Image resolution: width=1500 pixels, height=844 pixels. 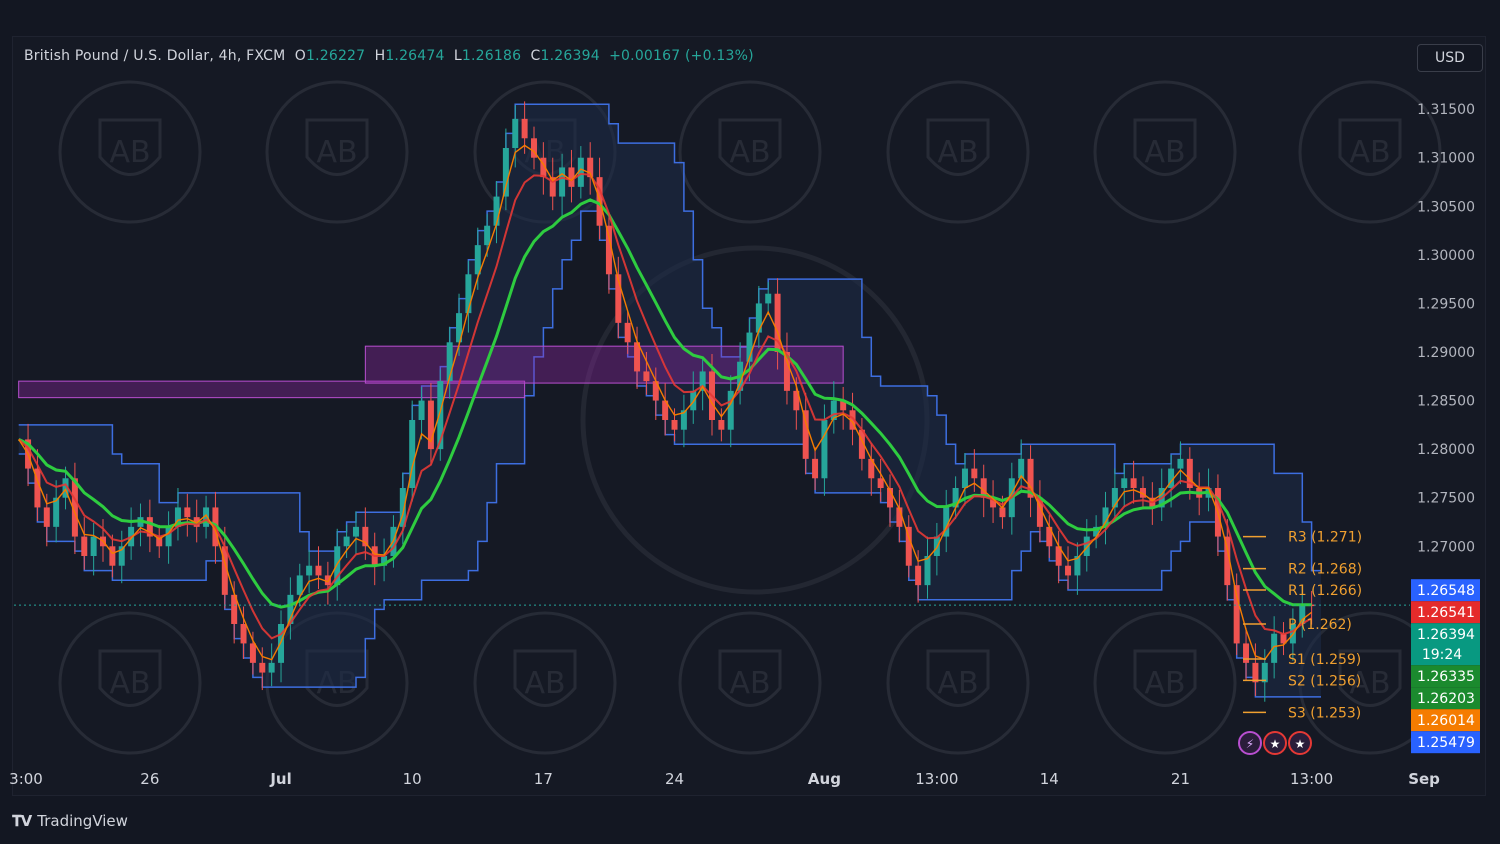 What do you see at coordinates (1446, 256) in the screenshot?
I see `price-tick: 1.30000` at bounding box center [1446, 256].